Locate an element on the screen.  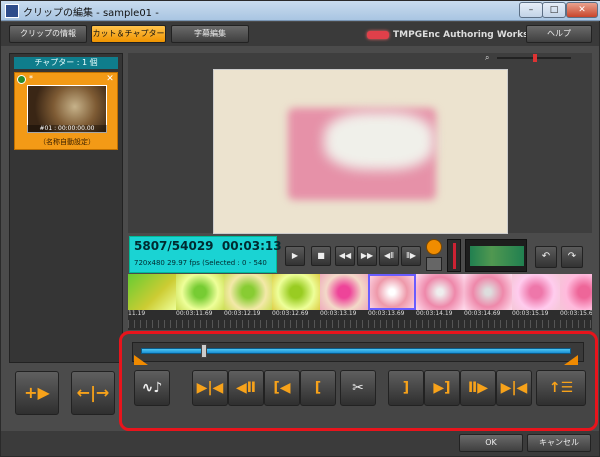
audio-wave-display is located at coordinates (497, 256).